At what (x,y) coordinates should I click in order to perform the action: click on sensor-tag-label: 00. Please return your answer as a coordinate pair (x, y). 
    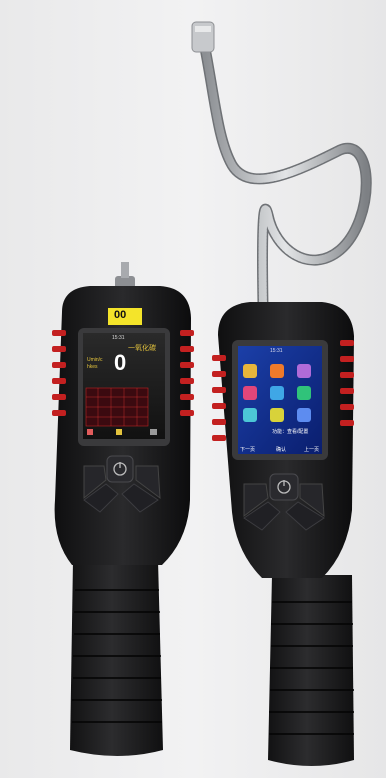
    Looking at the image, I should click on (120, 315).